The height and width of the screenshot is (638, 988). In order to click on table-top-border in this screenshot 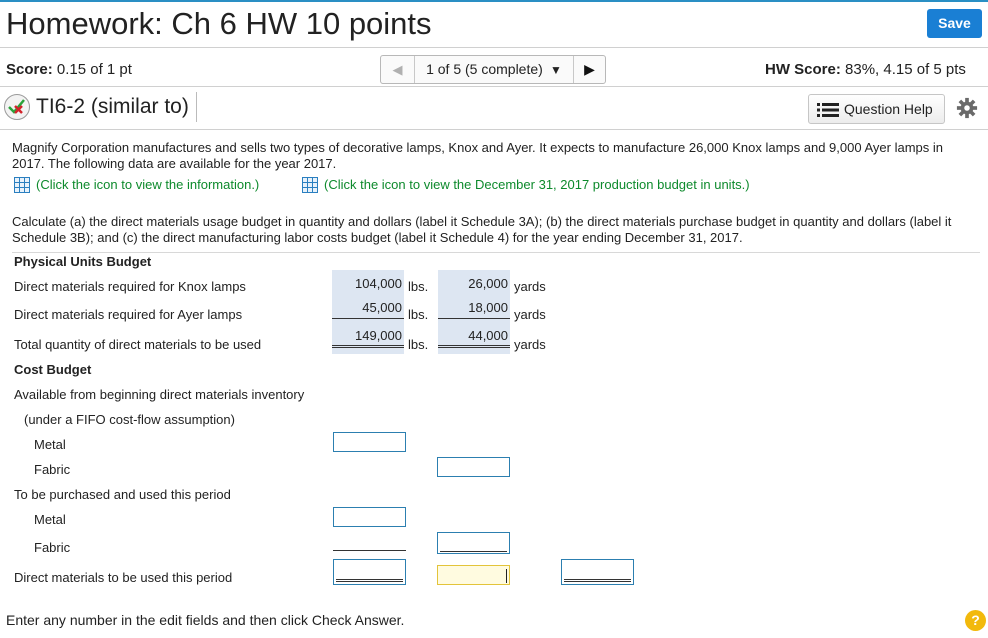, I will do `click(496, 252)`.